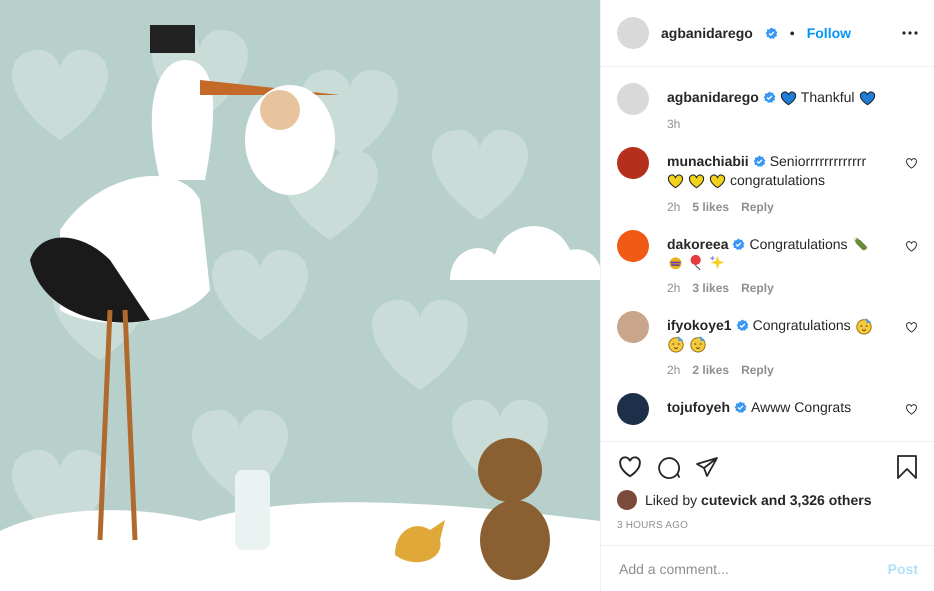  I want to click on comment-time: 3h, so click(673, 124).